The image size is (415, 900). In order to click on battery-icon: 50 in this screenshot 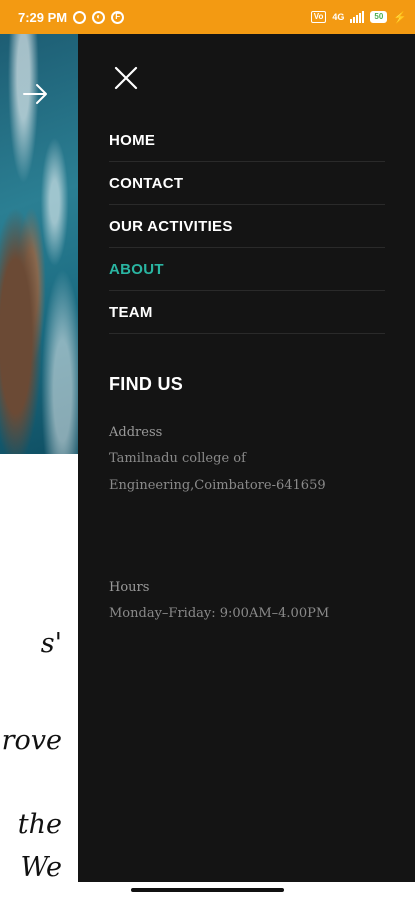, I will do `click(379, 17)`.